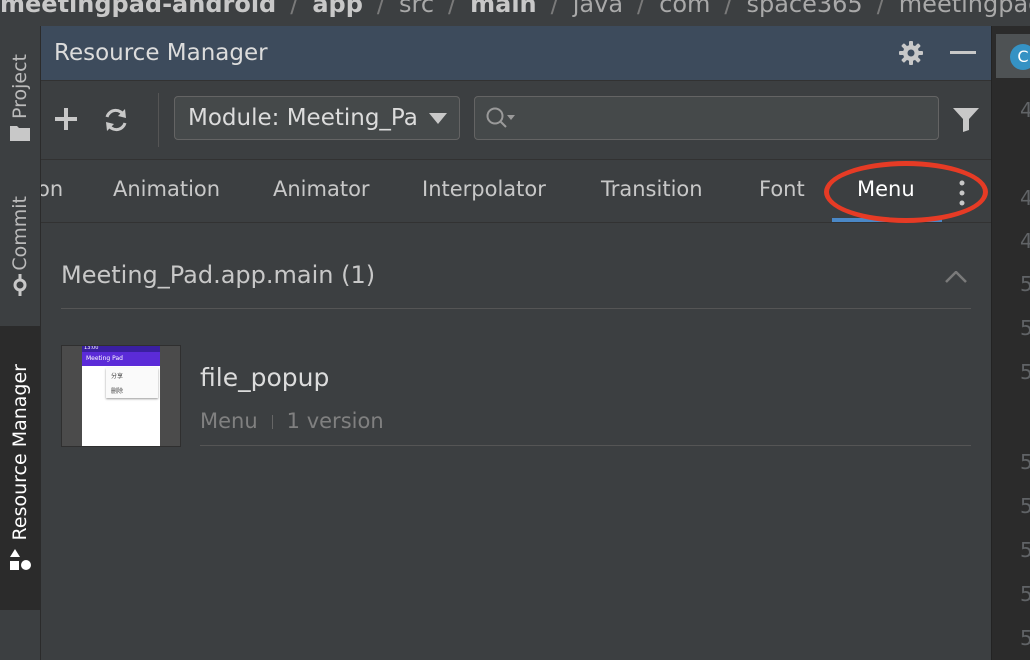 This screenshot has height=660, width=1030. I want to click on breadcrumb-item: src, so click(416, 8).